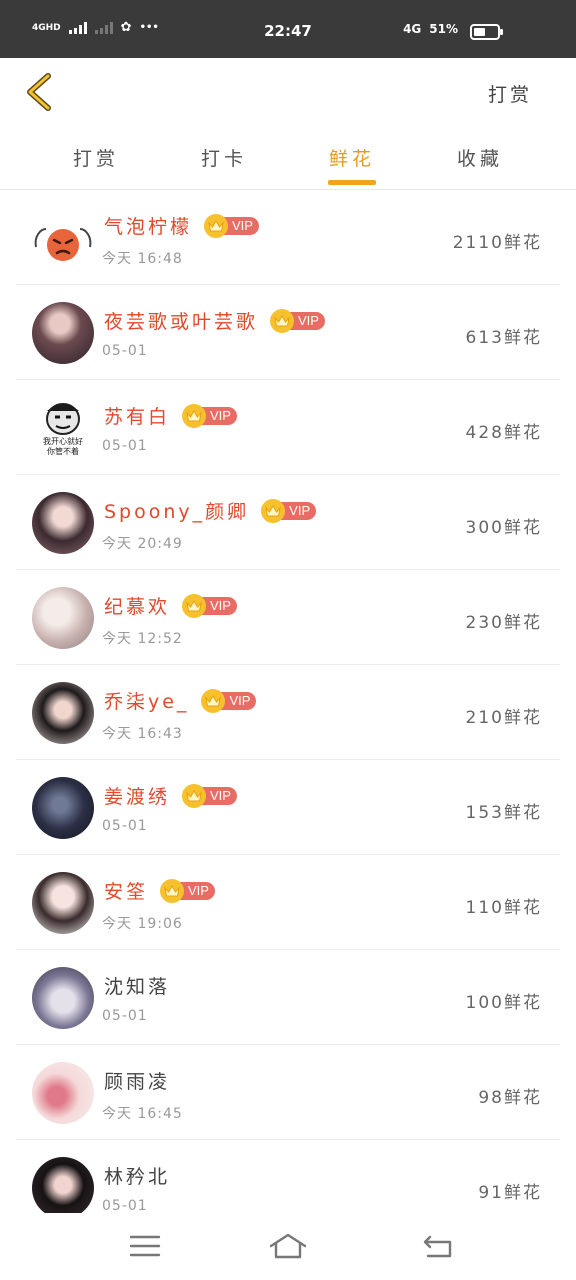  What do you see at coordinates (412, 29) in the screenshot?
I see `network2-label: 4G` at bounding box center [412, 29].